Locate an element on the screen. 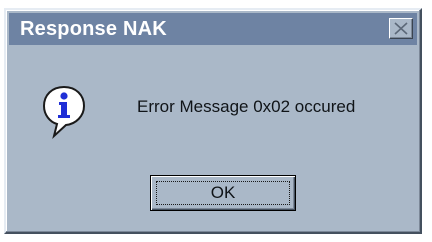  window-title: Response NAK is located at coordinates (93, 29).